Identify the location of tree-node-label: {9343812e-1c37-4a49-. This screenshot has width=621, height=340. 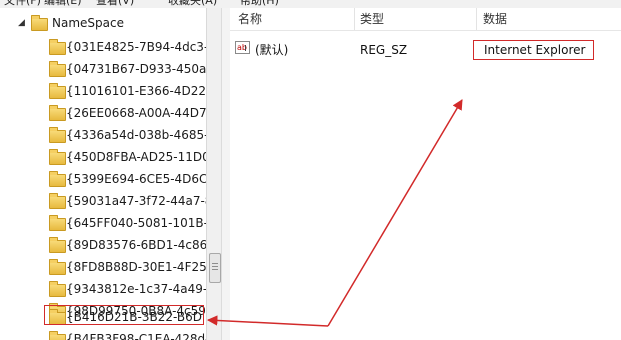
(137, 289).